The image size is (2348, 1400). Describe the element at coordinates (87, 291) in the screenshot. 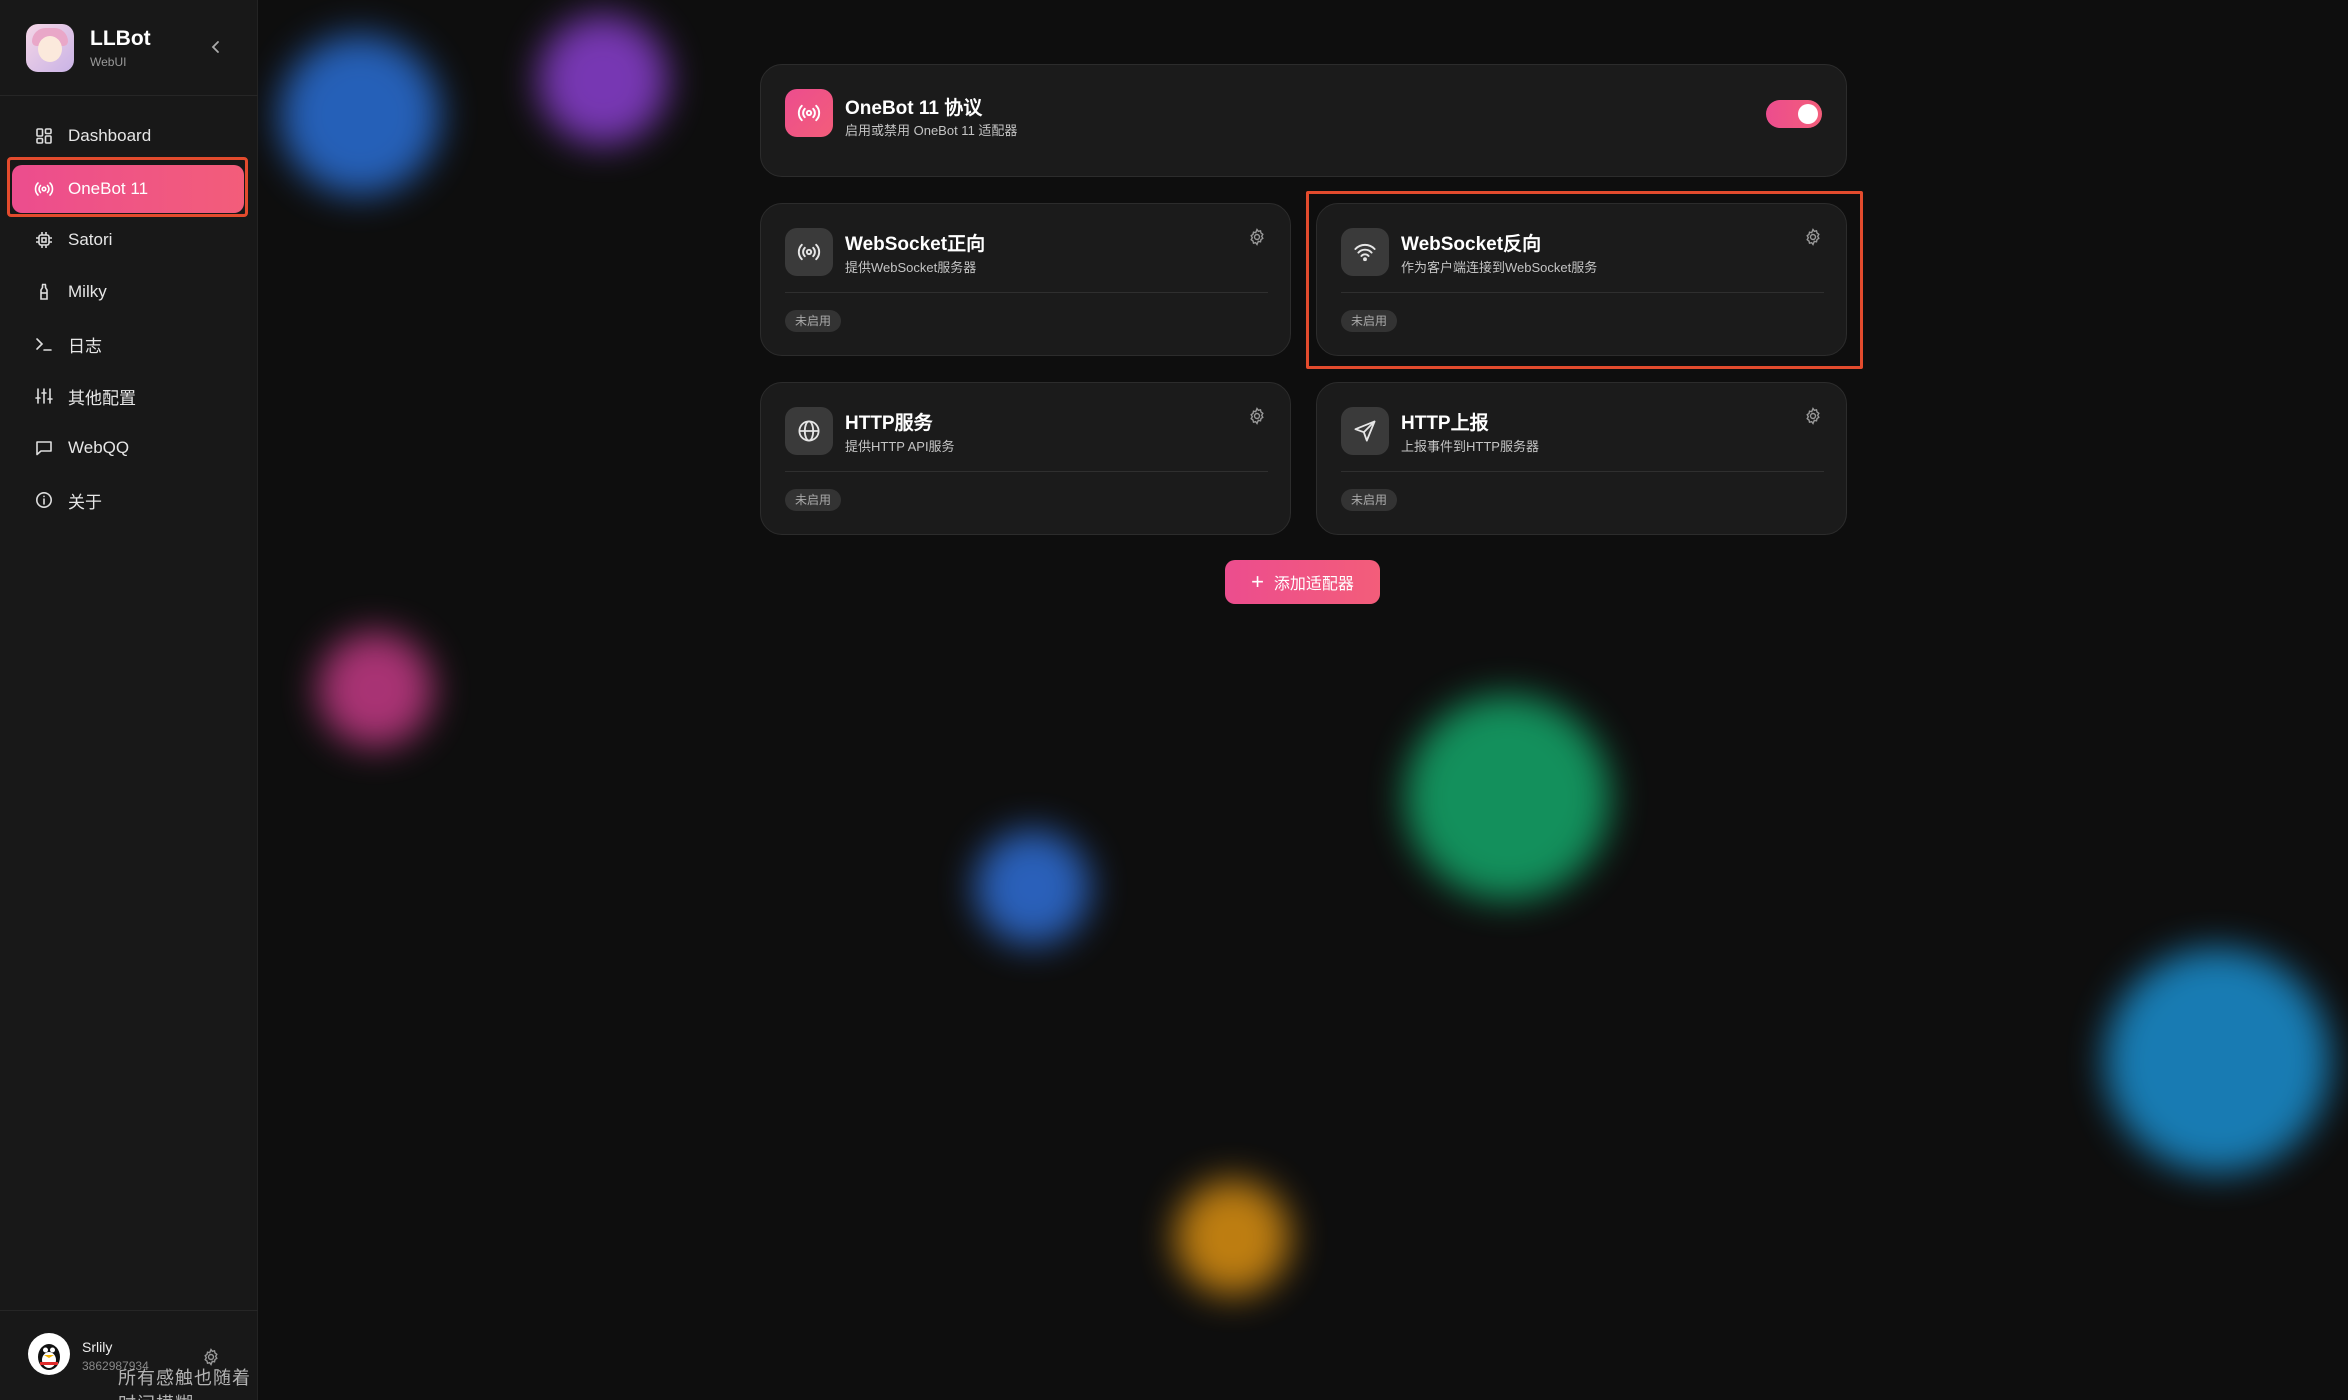

I see `sidebar-item-label: Milky` at that location.